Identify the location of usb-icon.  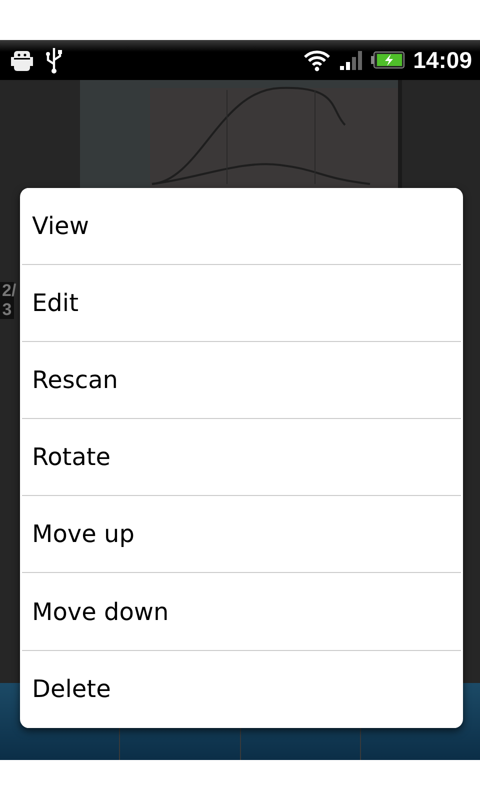
(54, 60).